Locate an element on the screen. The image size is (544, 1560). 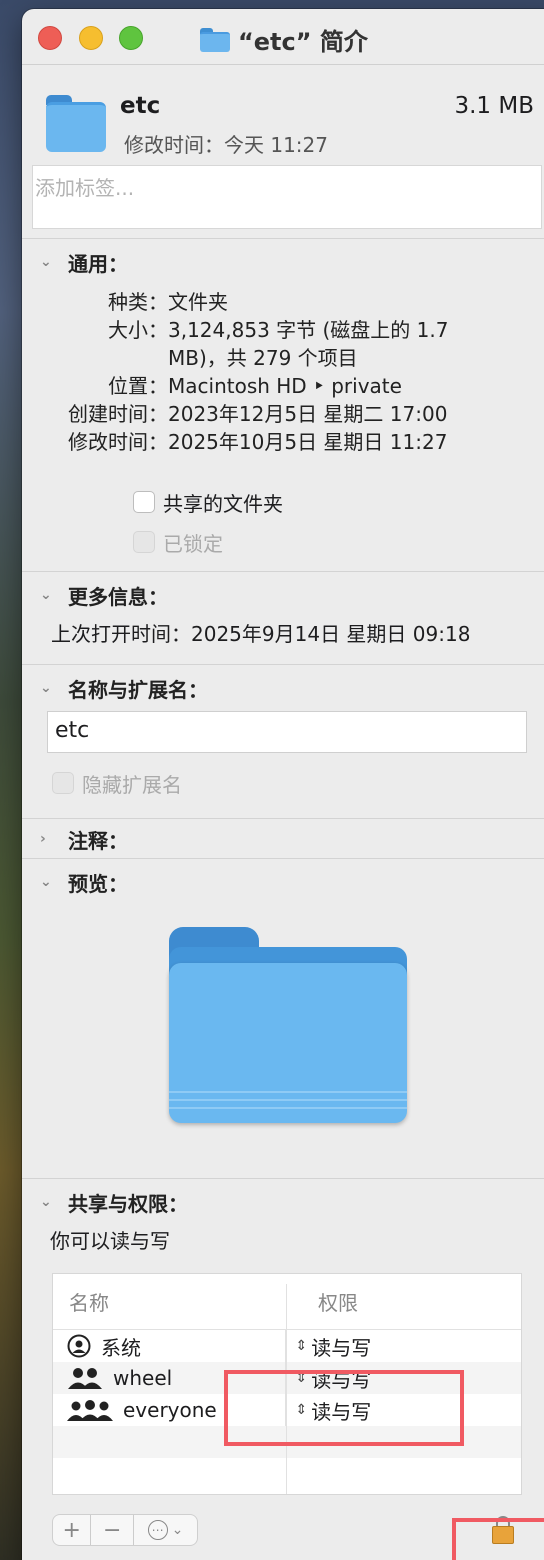
comments-title: 注释： is located at coordinates (98, 840).